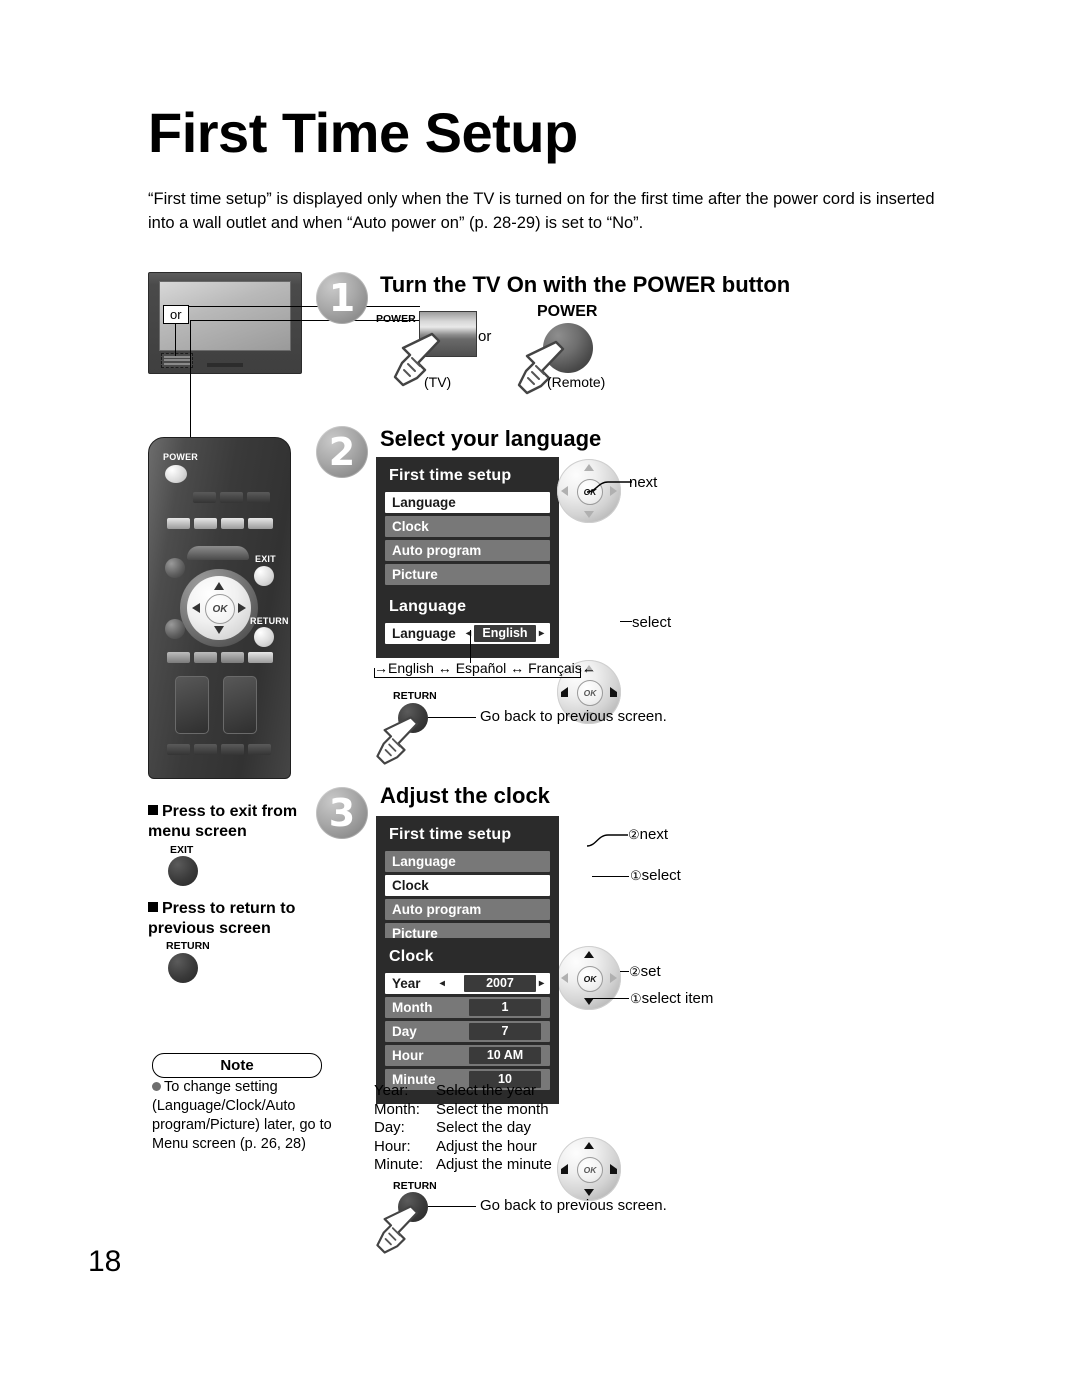 The height and width of the screenshot is (1382, 1080). What do you see at coordinates (264, 576) in the screenshot?
I see `remote-exit-key` at bounding box center [264, 576].